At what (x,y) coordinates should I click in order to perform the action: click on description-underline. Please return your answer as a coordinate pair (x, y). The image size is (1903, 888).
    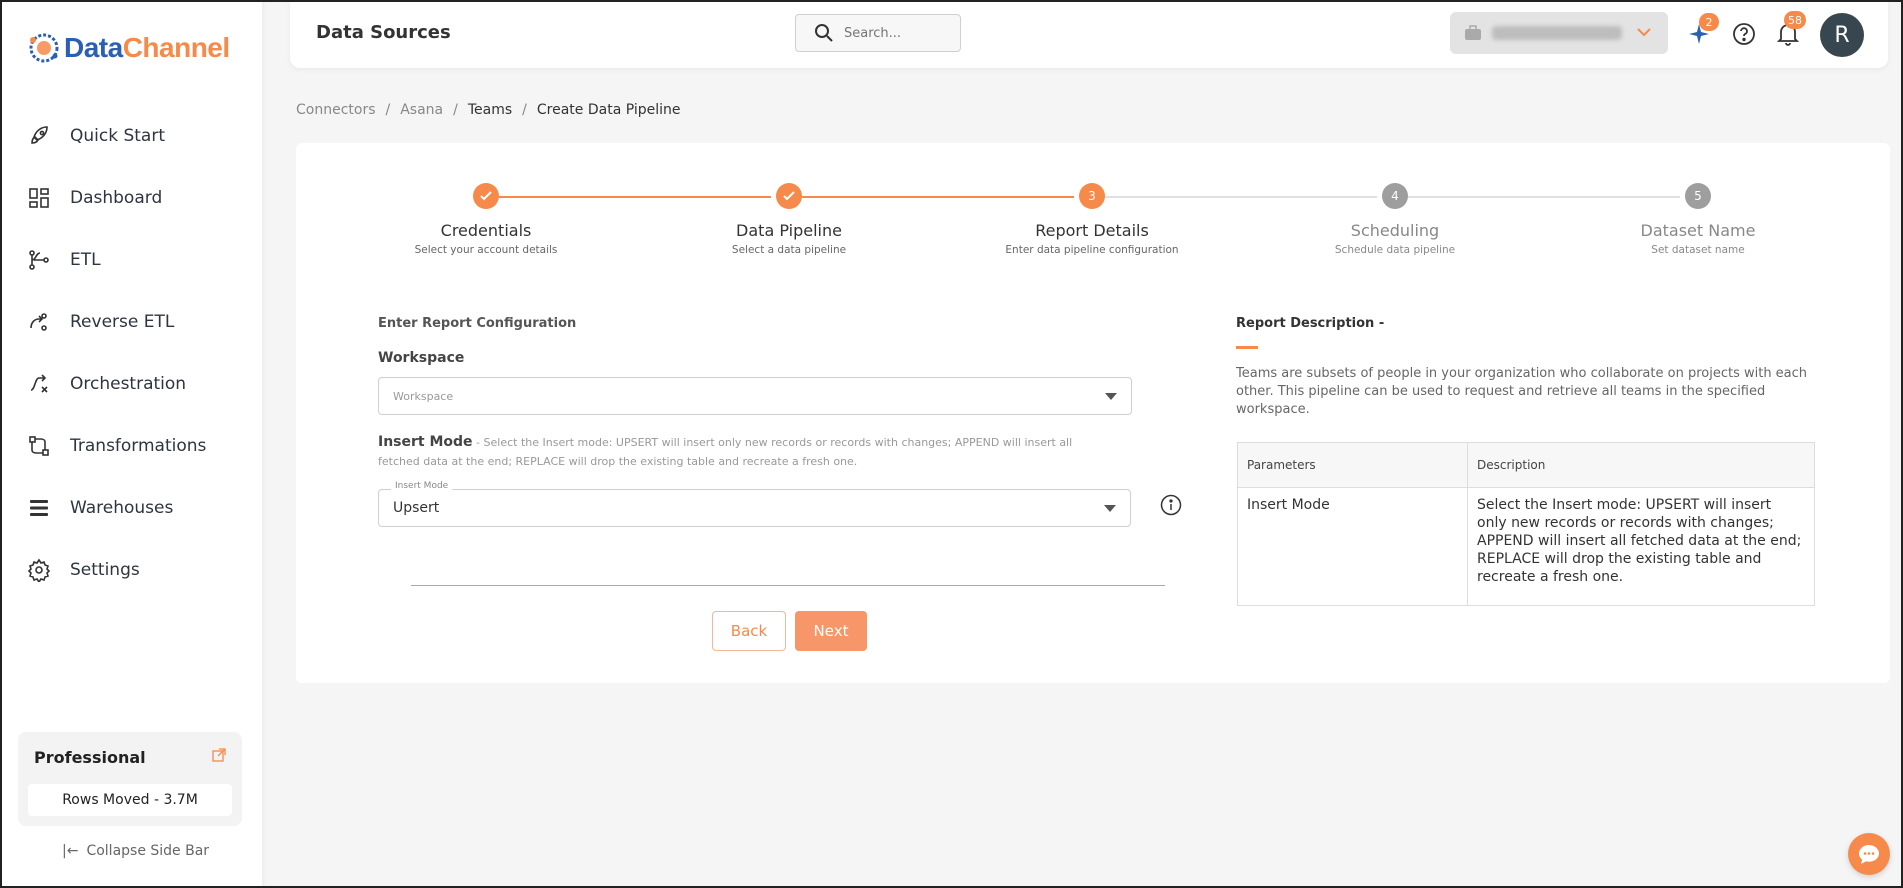
    Looking at the image, I should click on (1247, 347).